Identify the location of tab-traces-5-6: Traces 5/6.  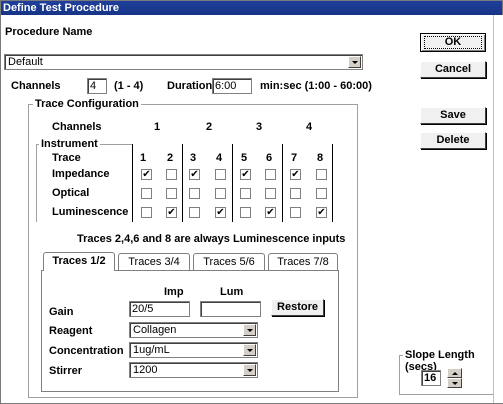
(229, 261).